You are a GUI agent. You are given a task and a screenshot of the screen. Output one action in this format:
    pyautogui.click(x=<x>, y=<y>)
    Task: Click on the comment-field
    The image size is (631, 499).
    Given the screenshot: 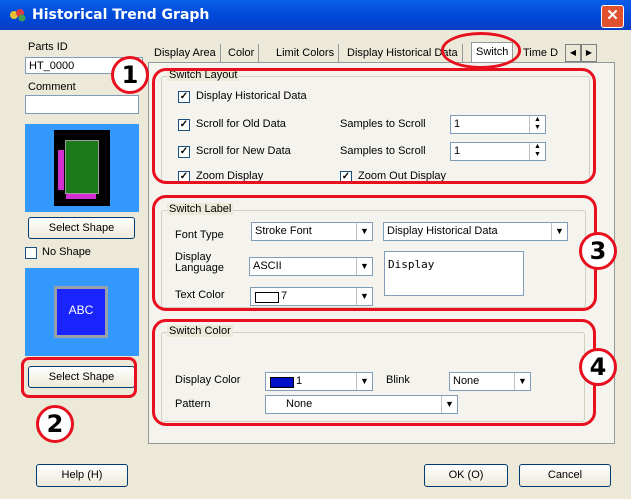 What is the action you would take?
    pyautogui.click(x=82, y=104)
    